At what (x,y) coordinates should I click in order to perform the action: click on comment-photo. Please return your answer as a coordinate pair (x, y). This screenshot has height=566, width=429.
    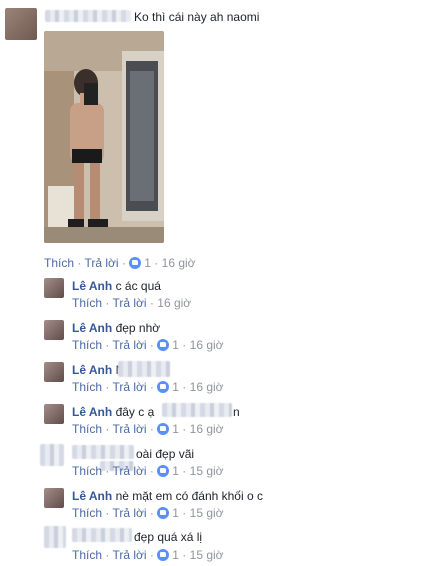
    Looking at the image, I should click on (104, 137).